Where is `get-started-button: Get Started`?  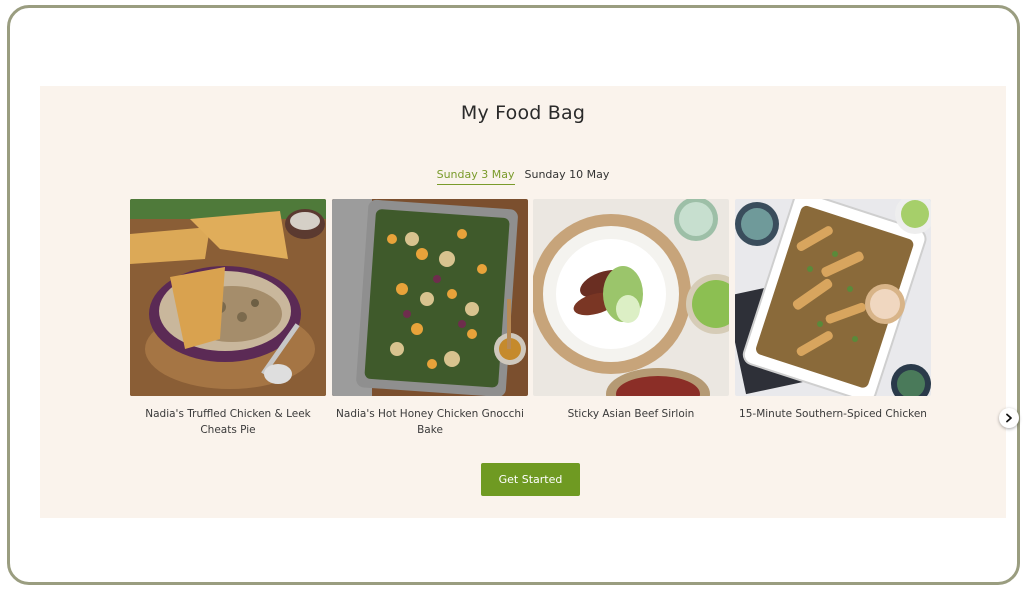 get-started-button: Get Started is located at coordinates (530, 479).